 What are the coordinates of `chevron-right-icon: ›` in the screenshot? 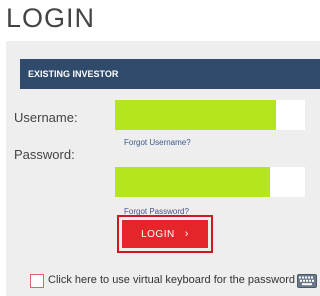 It's located at (186, 234).